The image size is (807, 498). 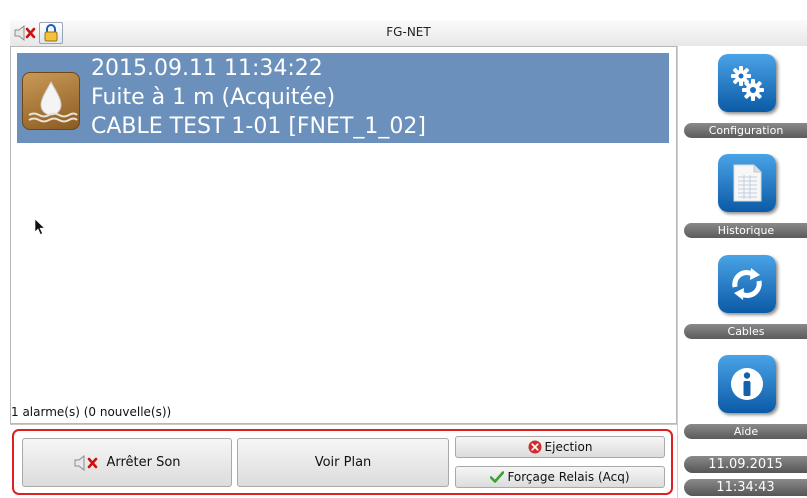 I want to click on gears-icon, so click(x=747, y=83).